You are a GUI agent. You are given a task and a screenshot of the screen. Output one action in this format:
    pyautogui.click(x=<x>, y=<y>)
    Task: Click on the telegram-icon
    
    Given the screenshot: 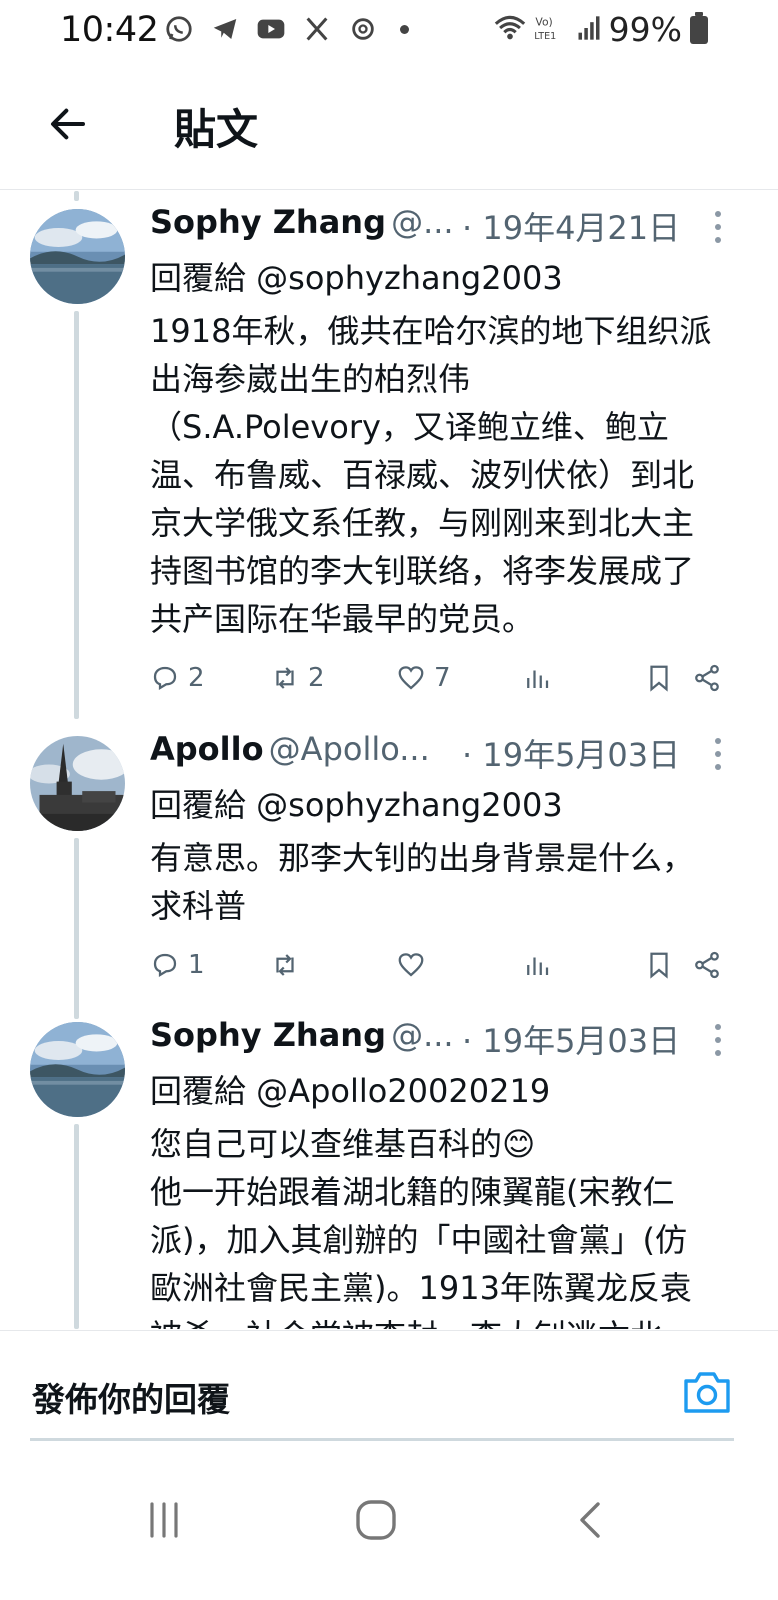 What is the action you would take?
    pyautogui.click(x=225, y=29)
    